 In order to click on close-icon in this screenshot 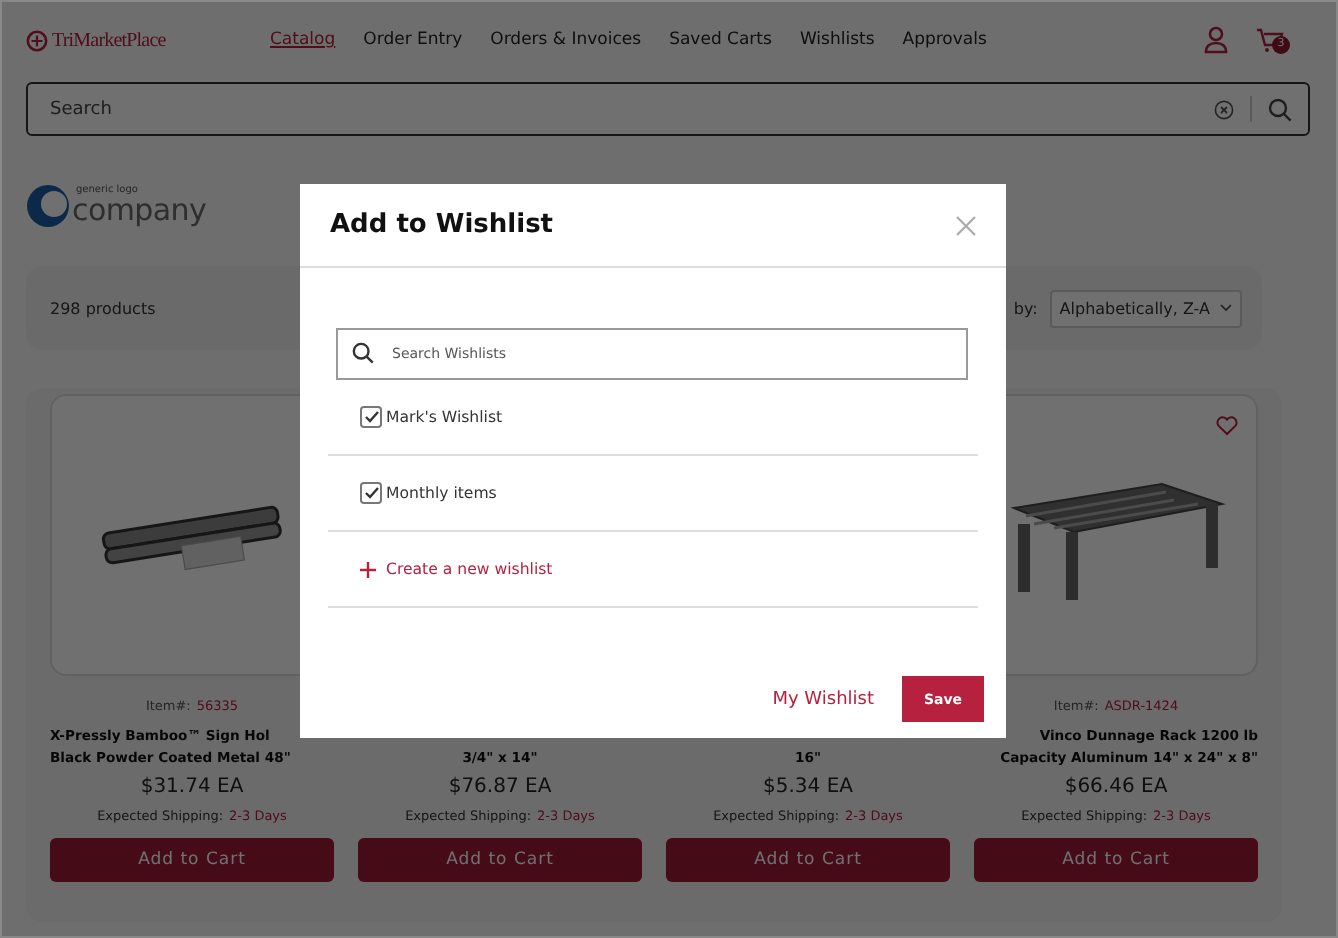, I will do `click(966, 225)`.